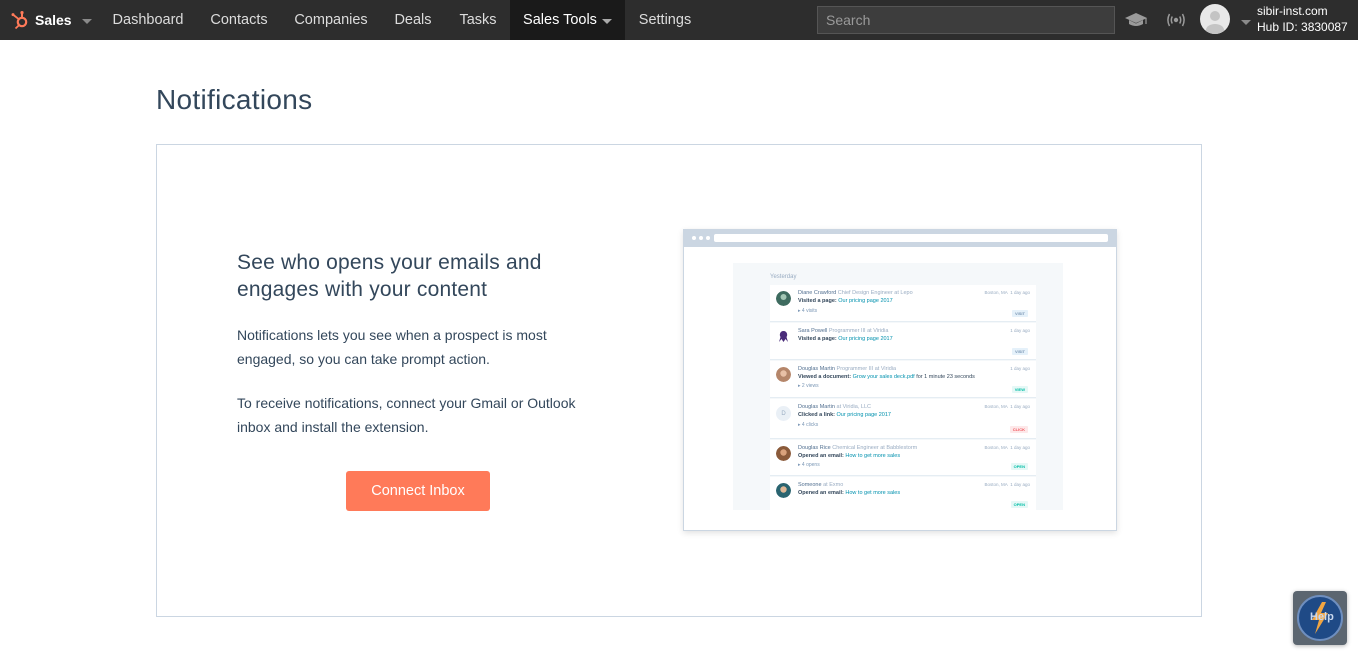  I want to click on help-icon: Help, so click(1320, 618).